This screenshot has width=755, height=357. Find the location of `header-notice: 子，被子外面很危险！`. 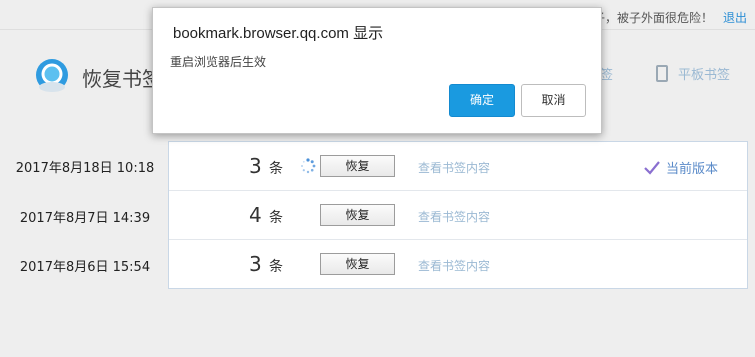

header-notice: 子，被子外面很危险！ is located at coordinates (652, 18).